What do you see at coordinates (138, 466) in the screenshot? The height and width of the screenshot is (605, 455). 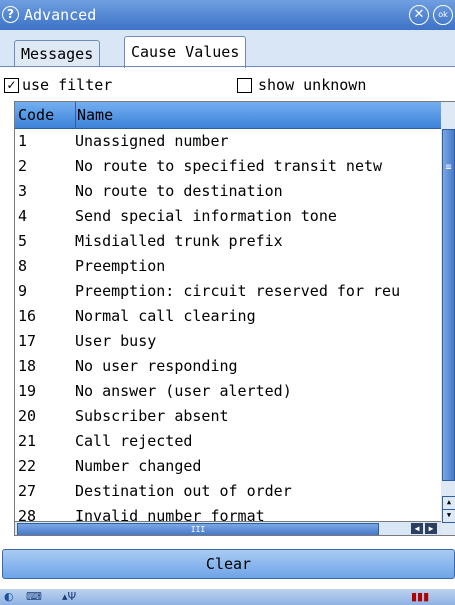 I see `row-name: Number changed` at bounding box center [138, 466].